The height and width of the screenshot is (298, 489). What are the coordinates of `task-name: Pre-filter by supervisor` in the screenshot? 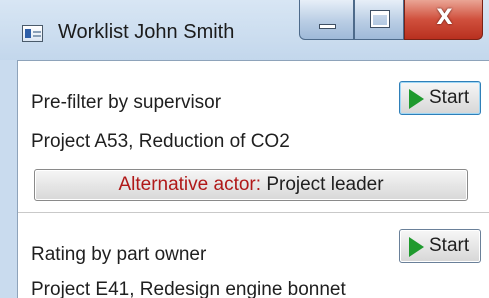 It's located at (126, 102).